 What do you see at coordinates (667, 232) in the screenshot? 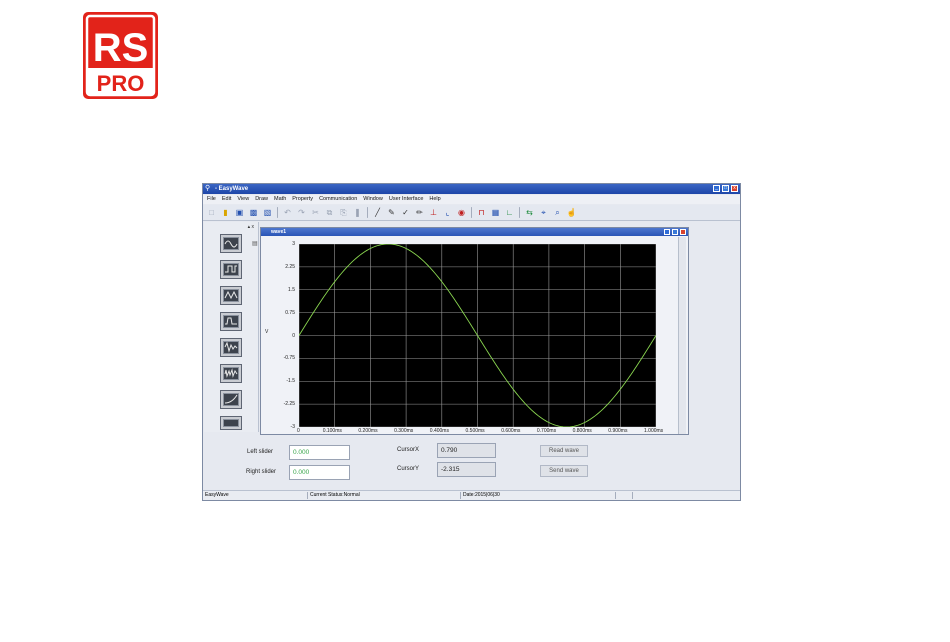
I see `sub-minimize-button` at bounding box center [667, 232].